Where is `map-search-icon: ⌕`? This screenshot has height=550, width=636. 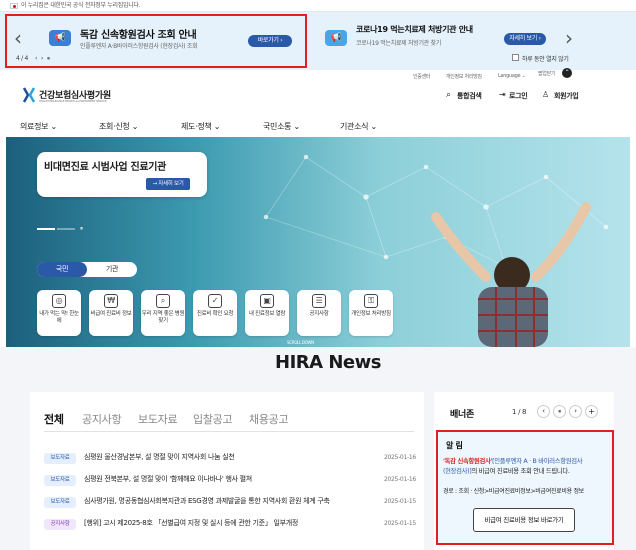 map-search-icon: ⌕ is located at coordinates (163, 301).